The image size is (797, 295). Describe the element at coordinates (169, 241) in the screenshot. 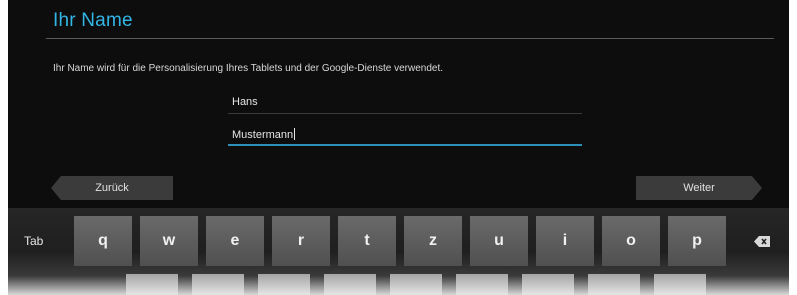

I see `key-w: w` at that location.